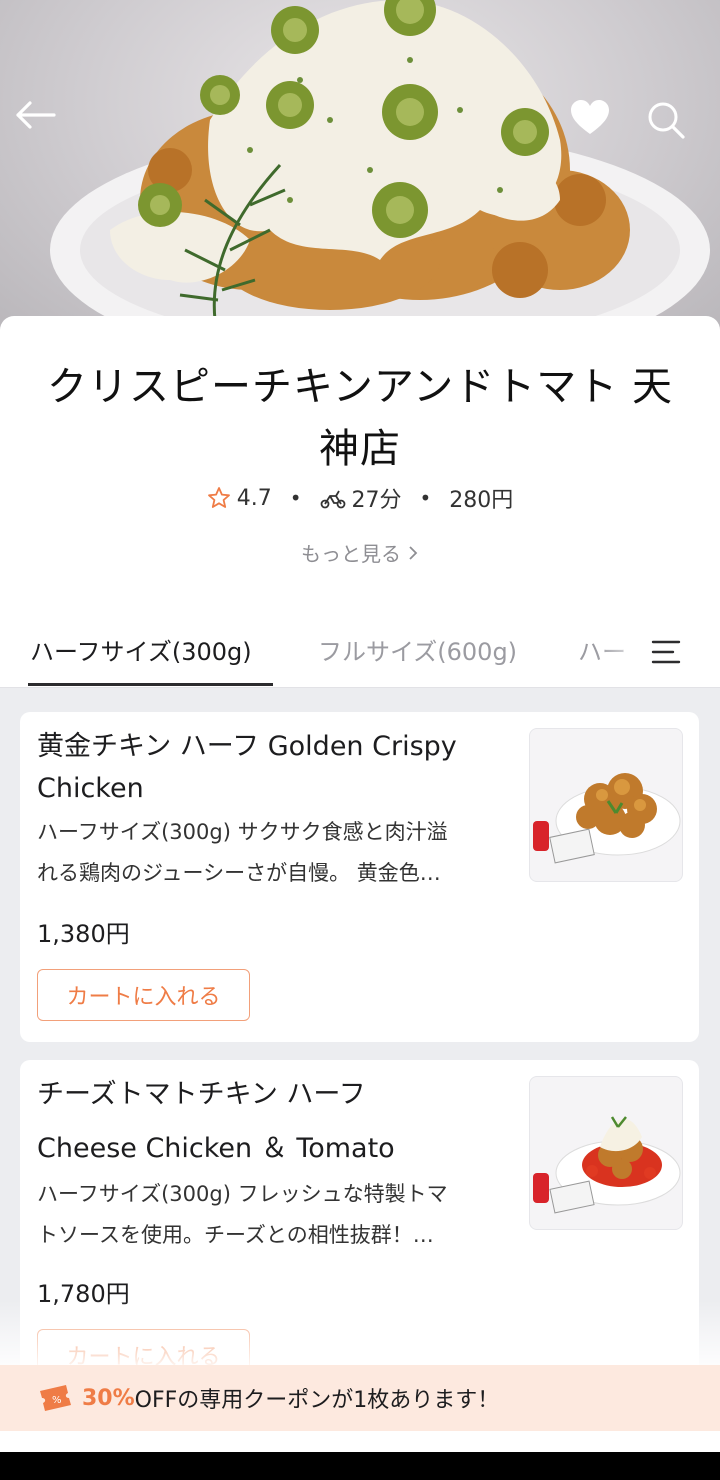 The image size is (720, 1480). Describe the element at coordinates (143, 995) in the screenshot. I see `add-to-cart-button: カートに入れる` at that location.